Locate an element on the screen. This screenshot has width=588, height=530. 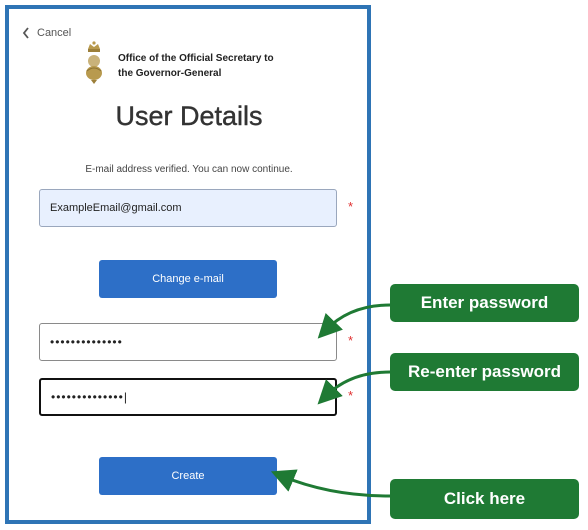
arrow-to-password-field is located at coordinates (354, 321).